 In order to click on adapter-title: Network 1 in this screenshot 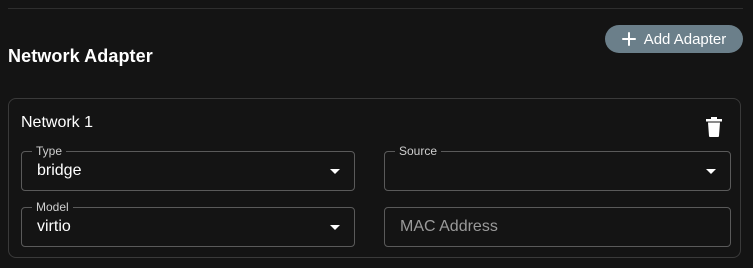, I will do `click(57, 122)`.